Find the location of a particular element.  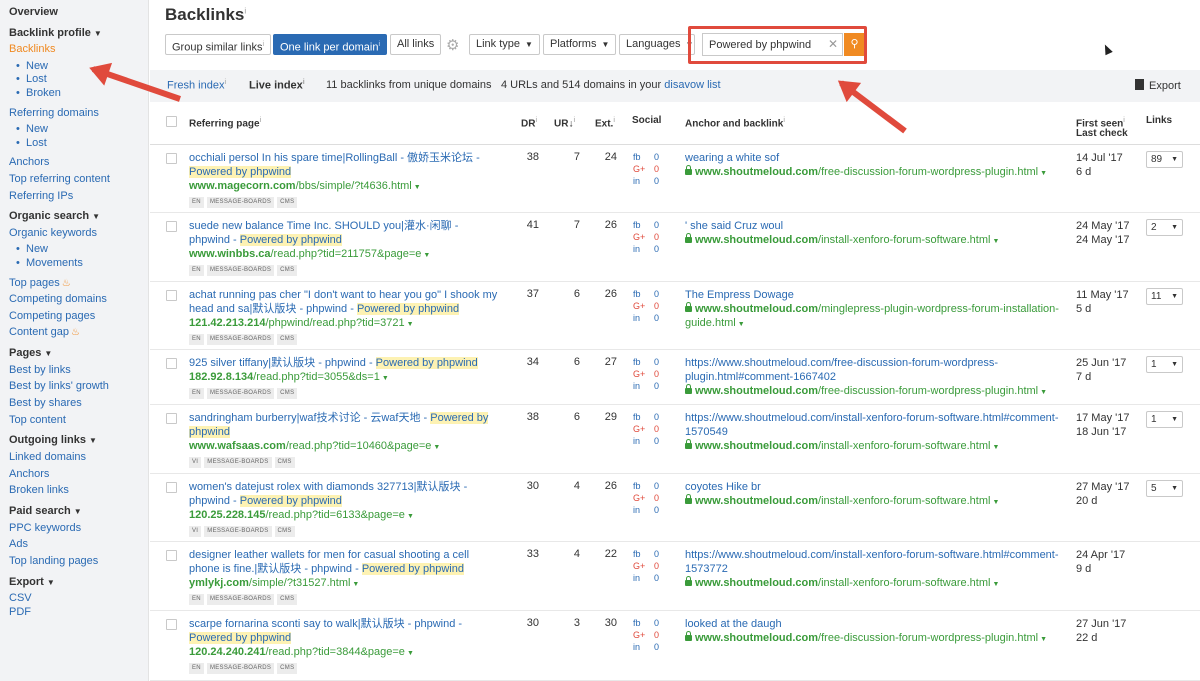

referring-page-url: ymlykj.com/simple/?t31527.html ▼ is located at coordinates (345, 584).